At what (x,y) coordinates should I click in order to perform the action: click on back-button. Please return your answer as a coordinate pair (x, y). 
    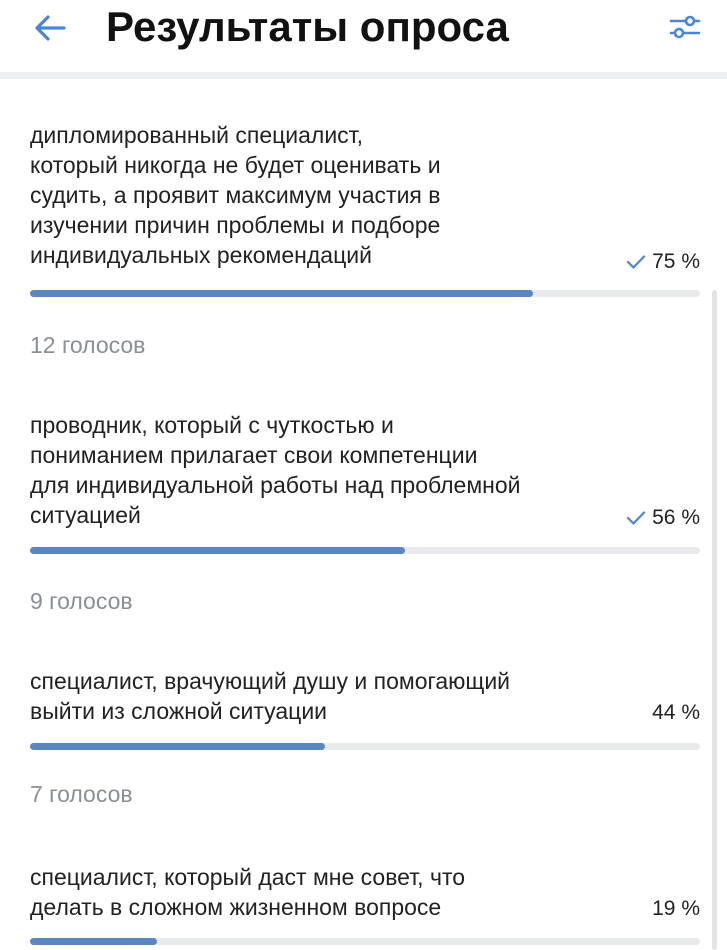
    Looking at the image, I should click on (50, 28).